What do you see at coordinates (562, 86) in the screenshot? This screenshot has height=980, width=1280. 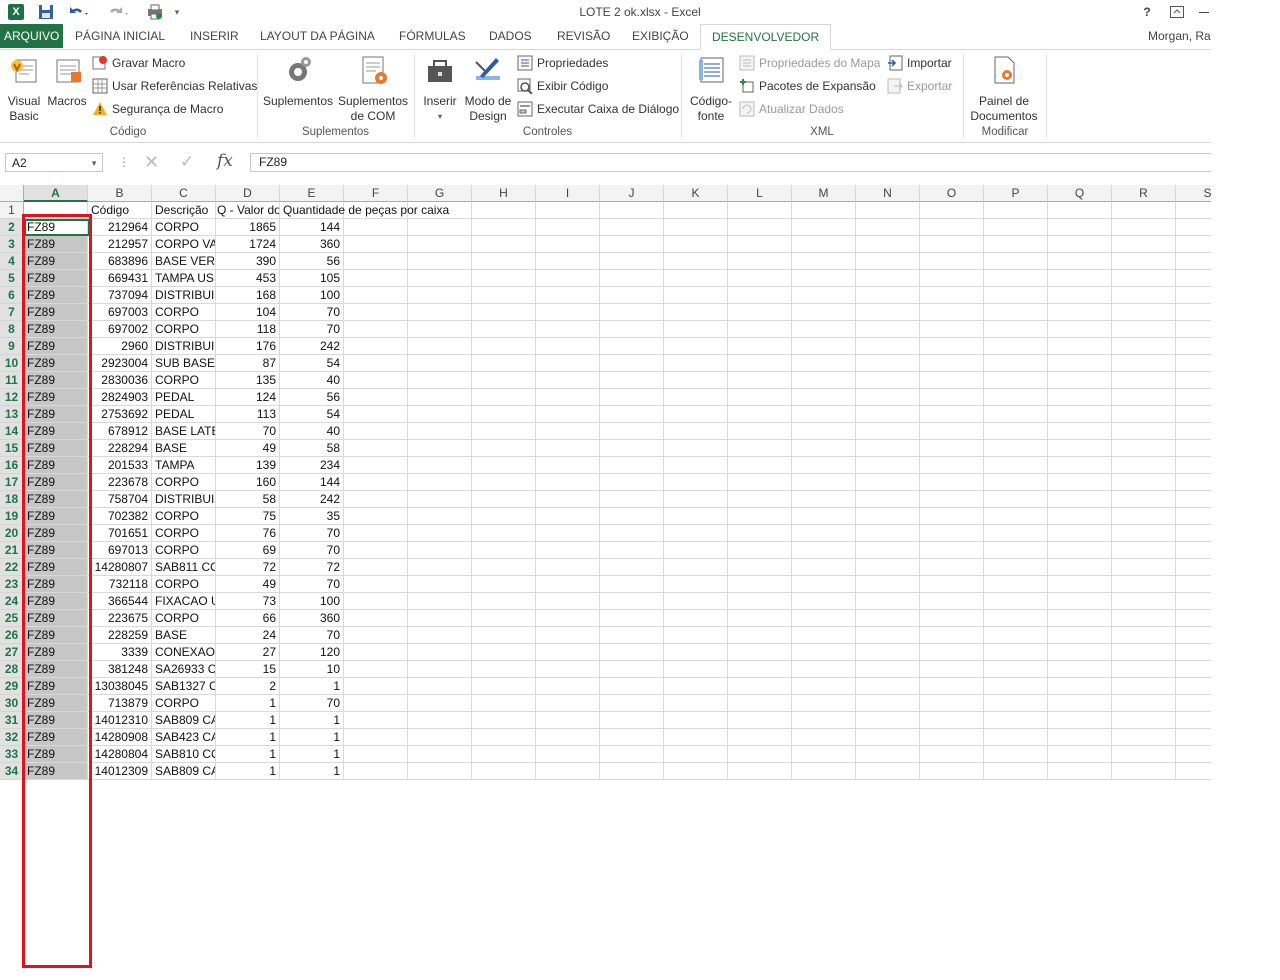 I see `view-code-button: Exibir Código` at bounding box center [562, 86].